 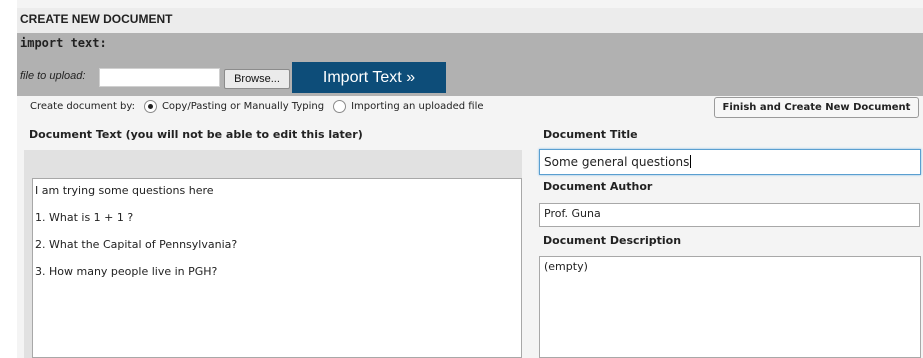 What do you see at coordinates (96, 19) in the screenshot?
I see `page-title: CREATE NEW DOCUMENT` at bounding box center [96, 19].